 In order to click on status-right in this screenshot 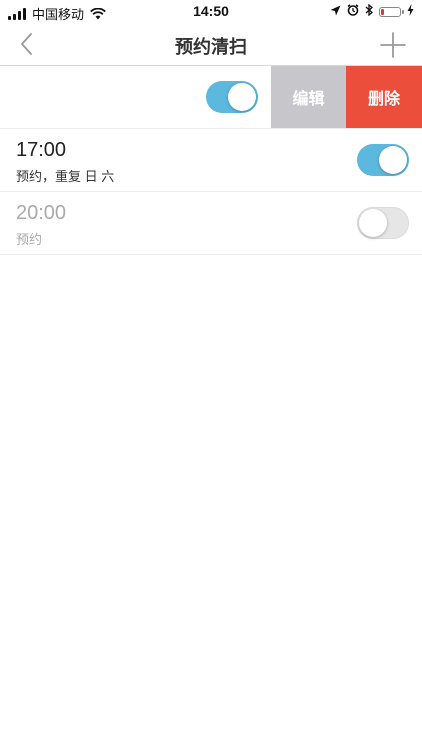, I will do `click(372, 11)`.